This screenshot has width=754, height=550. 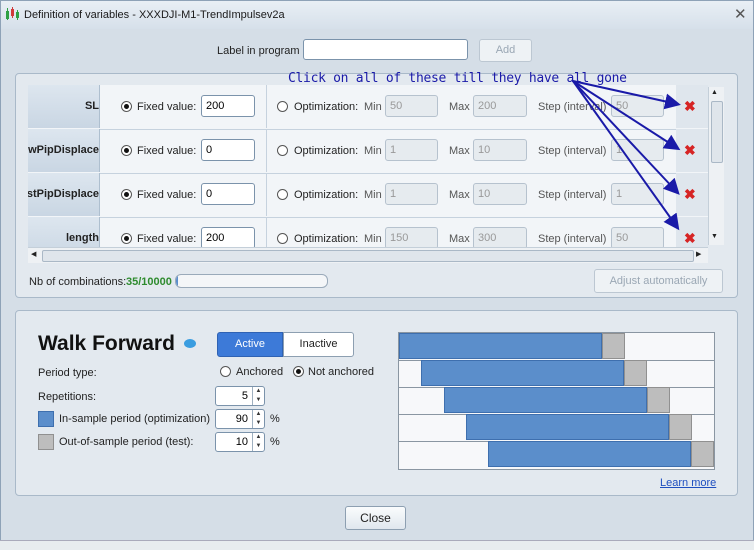 What do you see at coordinates (78, 282) in the screenshot?
I see `combinations-label: Nb of combinations:` at bounding box center [78, 282].